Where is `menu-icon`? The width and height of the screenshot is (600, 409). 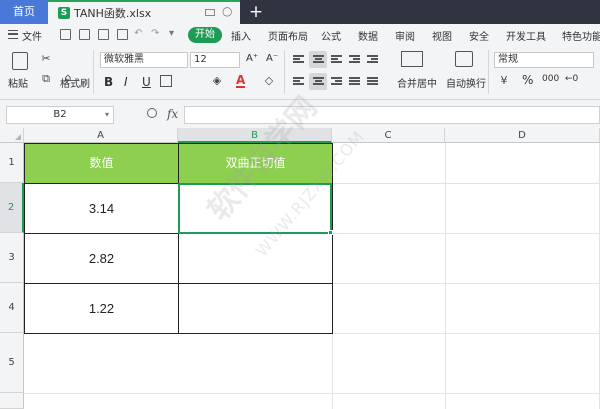
menu-icon is located at coordinates (13, 34).